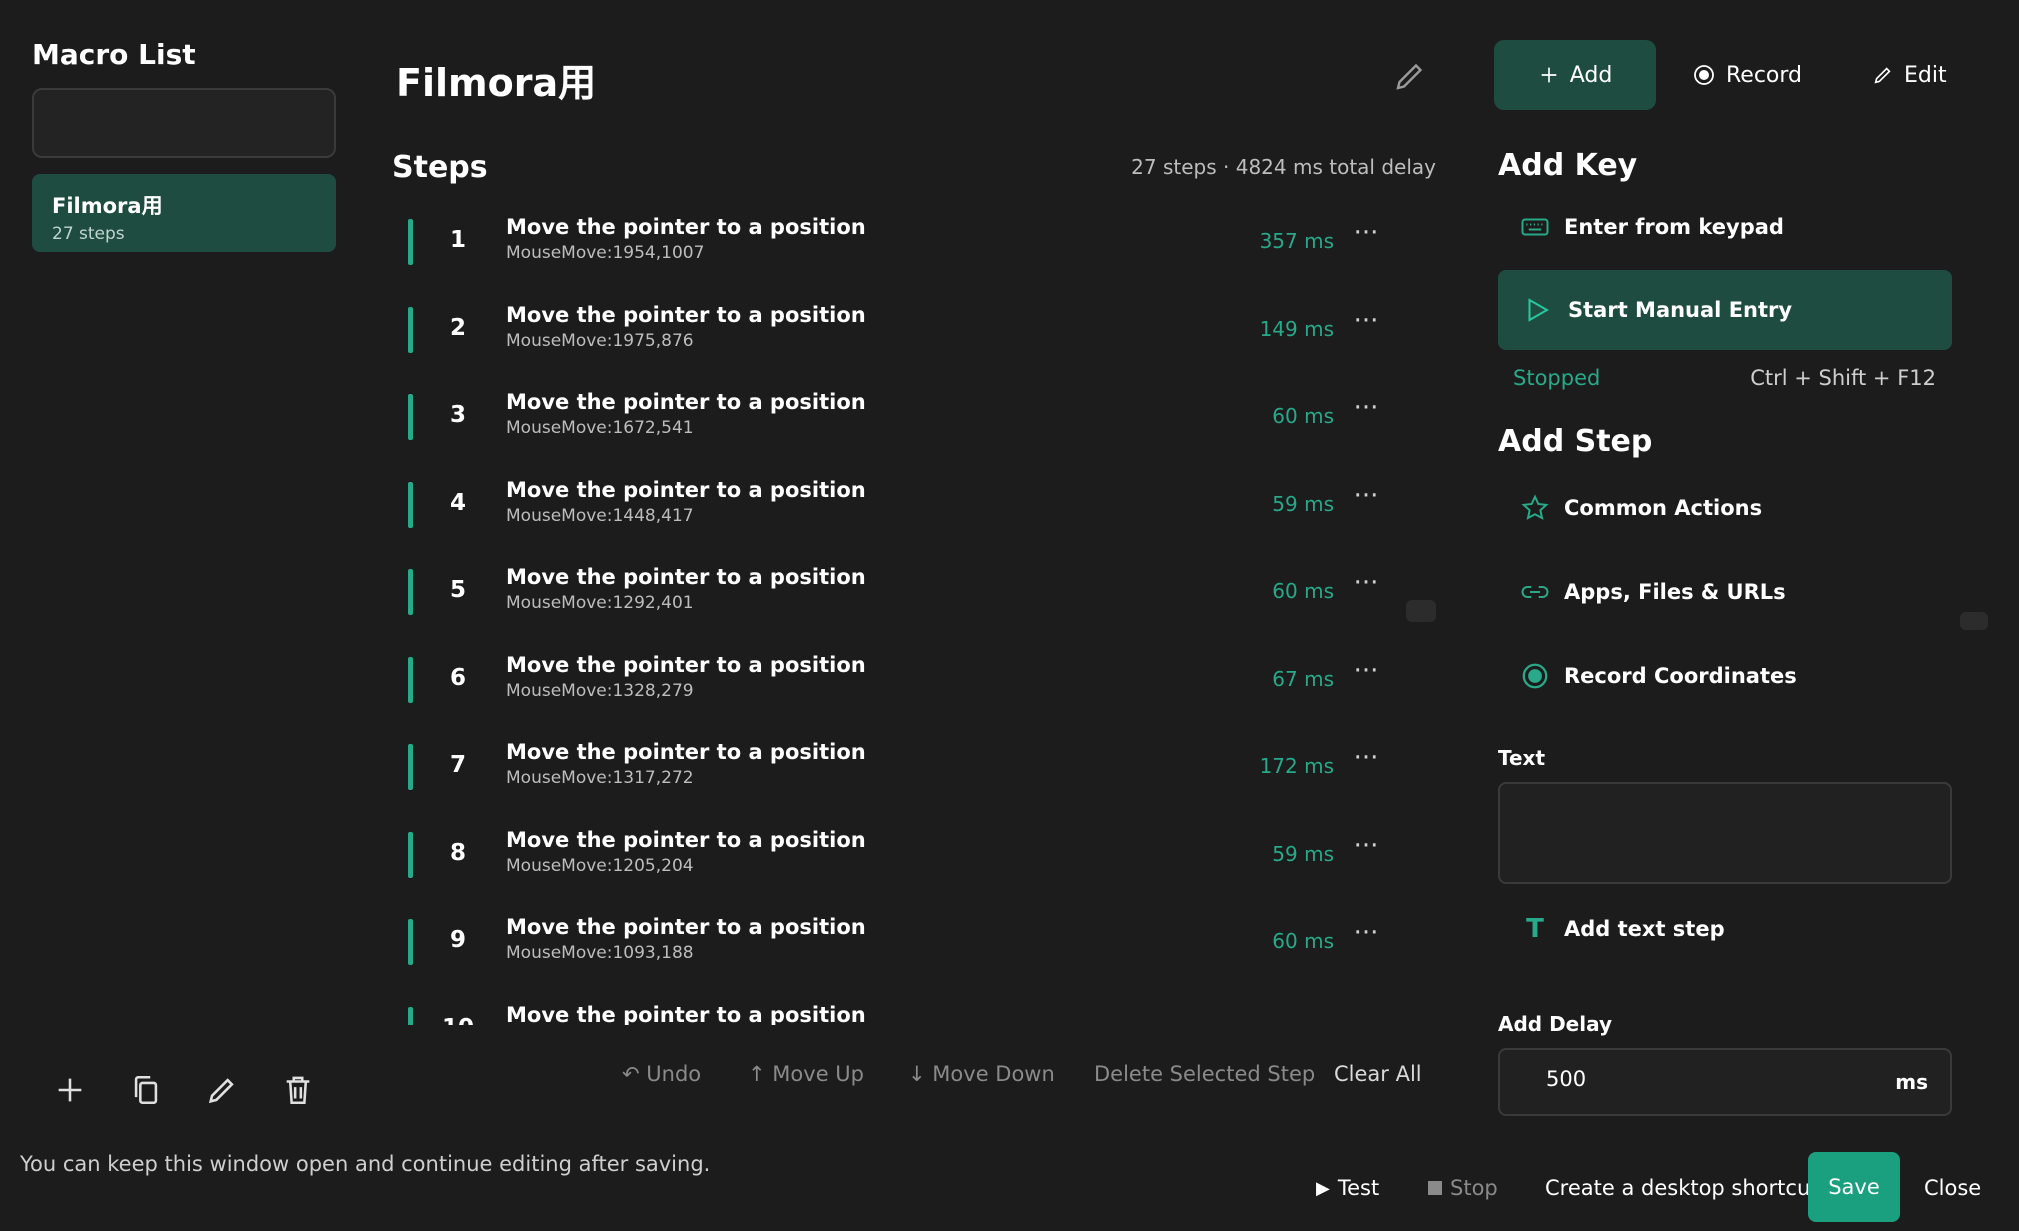 The width and height of the screenshot is (2019, 1231). I want to click on step-number: 8, so click(457, 853).